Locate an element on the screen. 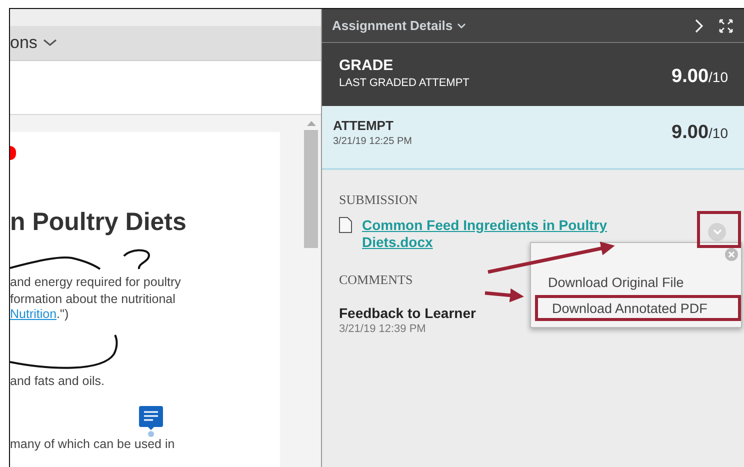 The width and height of the screenshot is (744, 467). document-text: formation about the nutritional is located at coordinates (93, 299).